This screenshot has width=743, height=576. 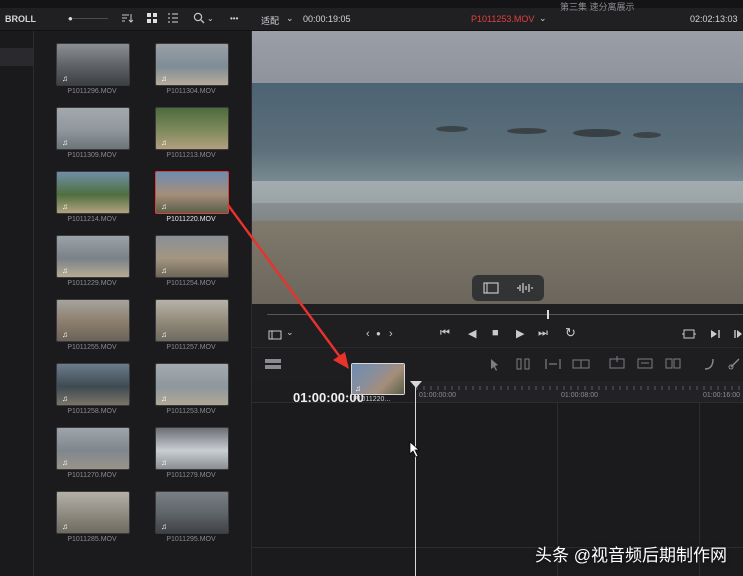 What do you see at coordinates (495, 364) in the screenshot?
I see `selection-tool-icon` at bounding box center [495, 364].